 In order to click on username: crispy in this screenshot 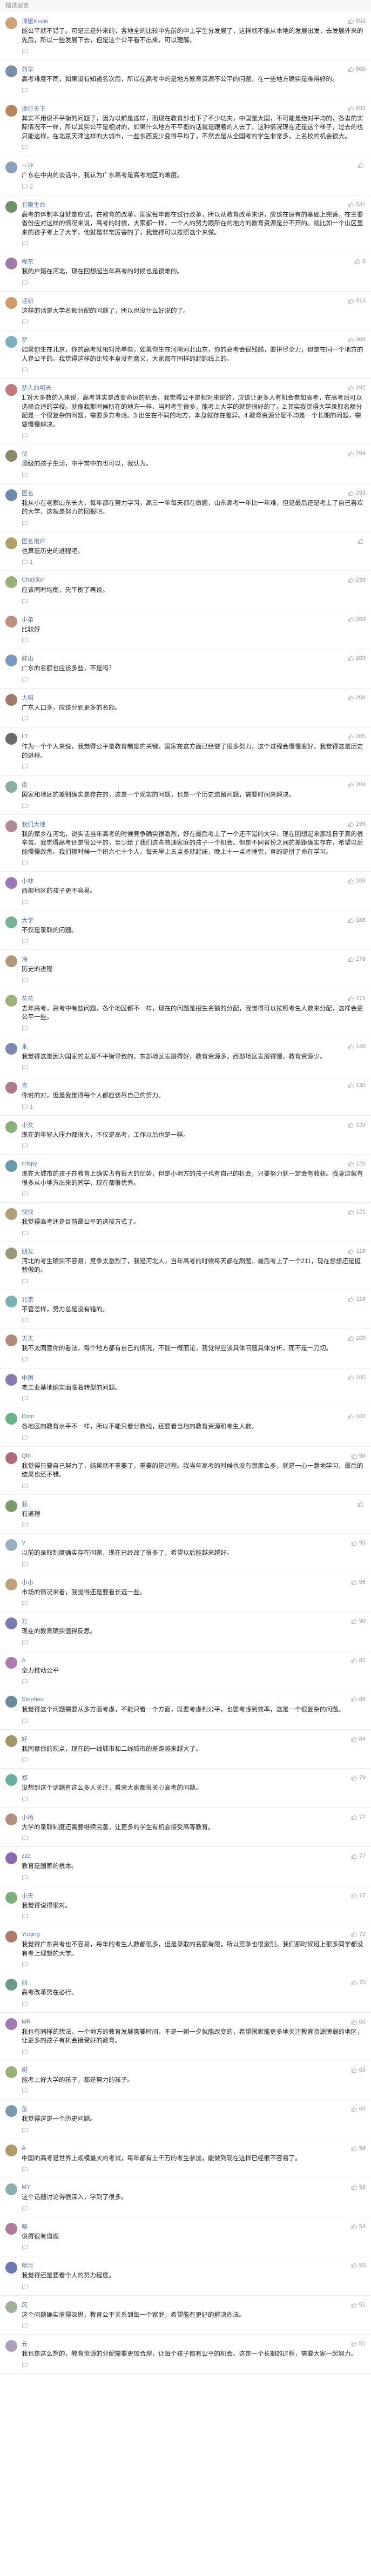, I will do `click(29, 1164)`.